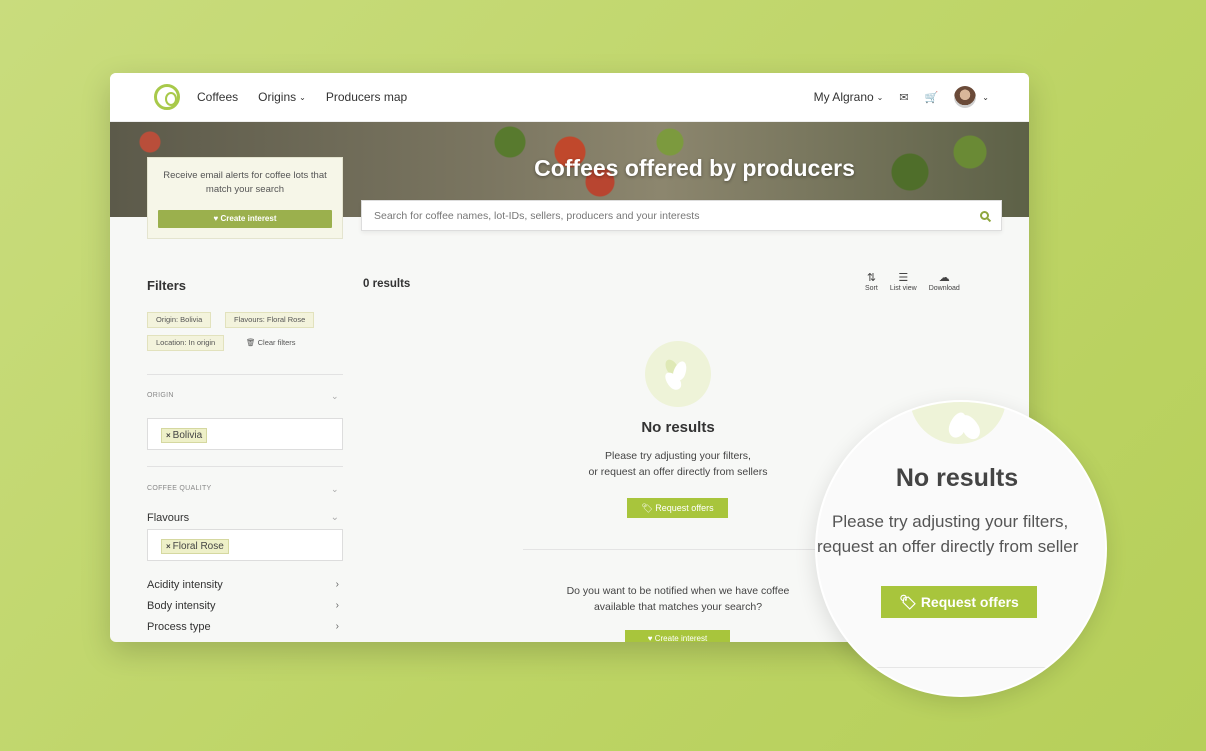  I want to click on filter-chip-location: Location: In origin, so click(186, 343).